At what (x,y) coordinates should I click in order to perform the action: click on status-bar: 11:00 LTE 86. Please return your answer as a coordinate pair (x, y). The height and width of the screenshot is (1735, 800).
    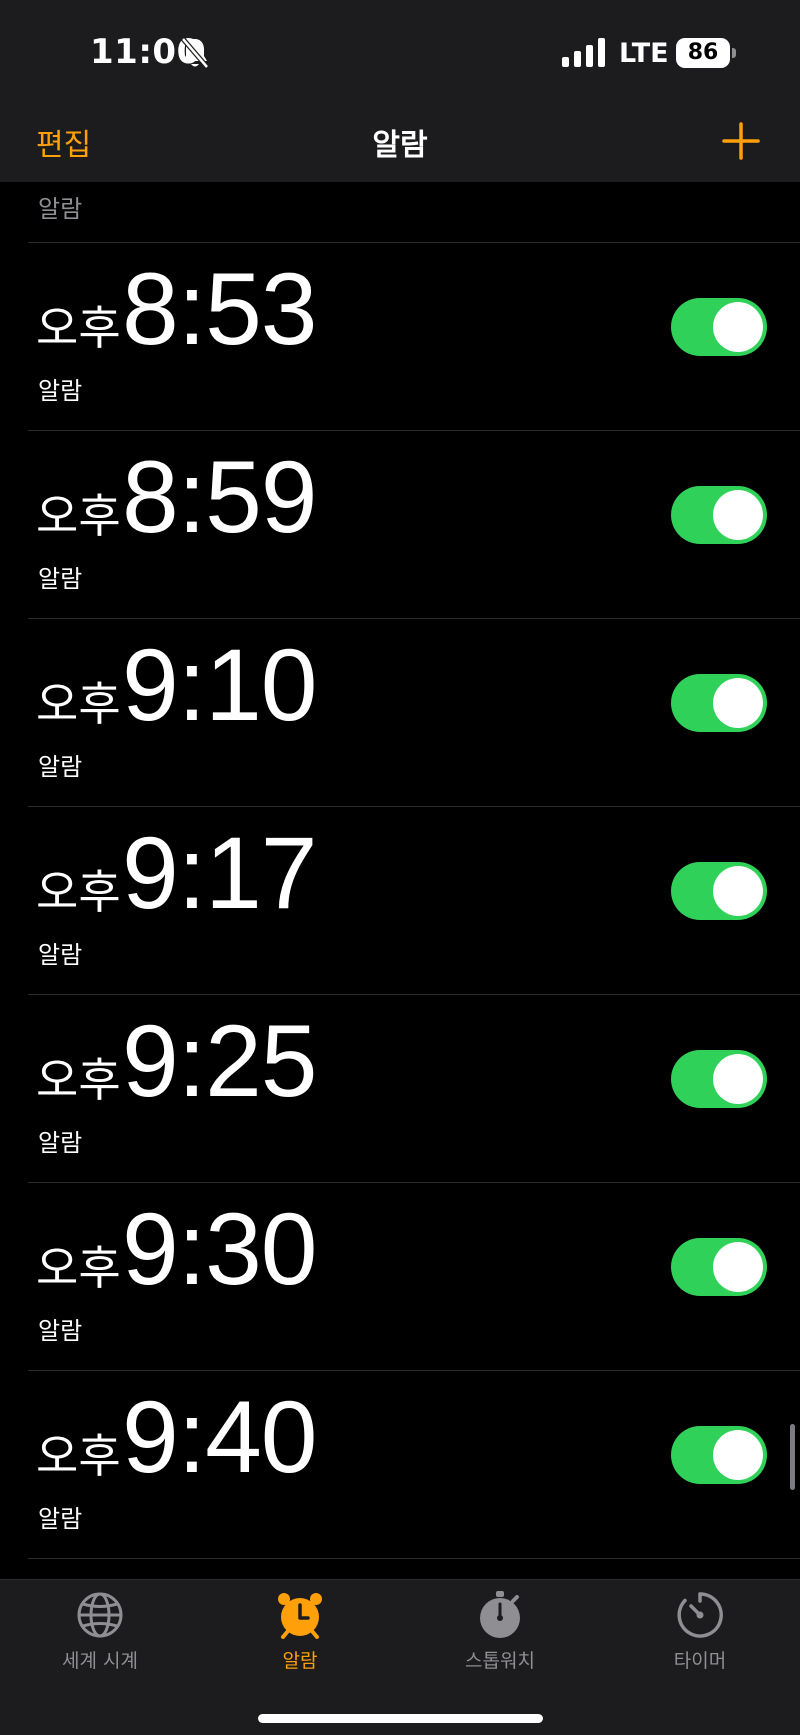
    Looking at the image, I should click on (400, 50).